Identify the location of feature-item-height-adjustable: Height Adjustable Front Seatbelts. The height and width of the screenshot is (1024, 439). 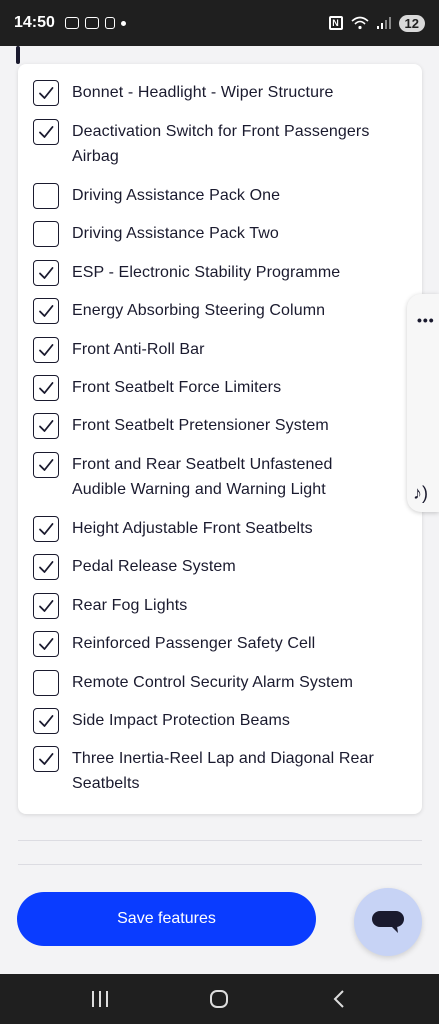
(208, 529).